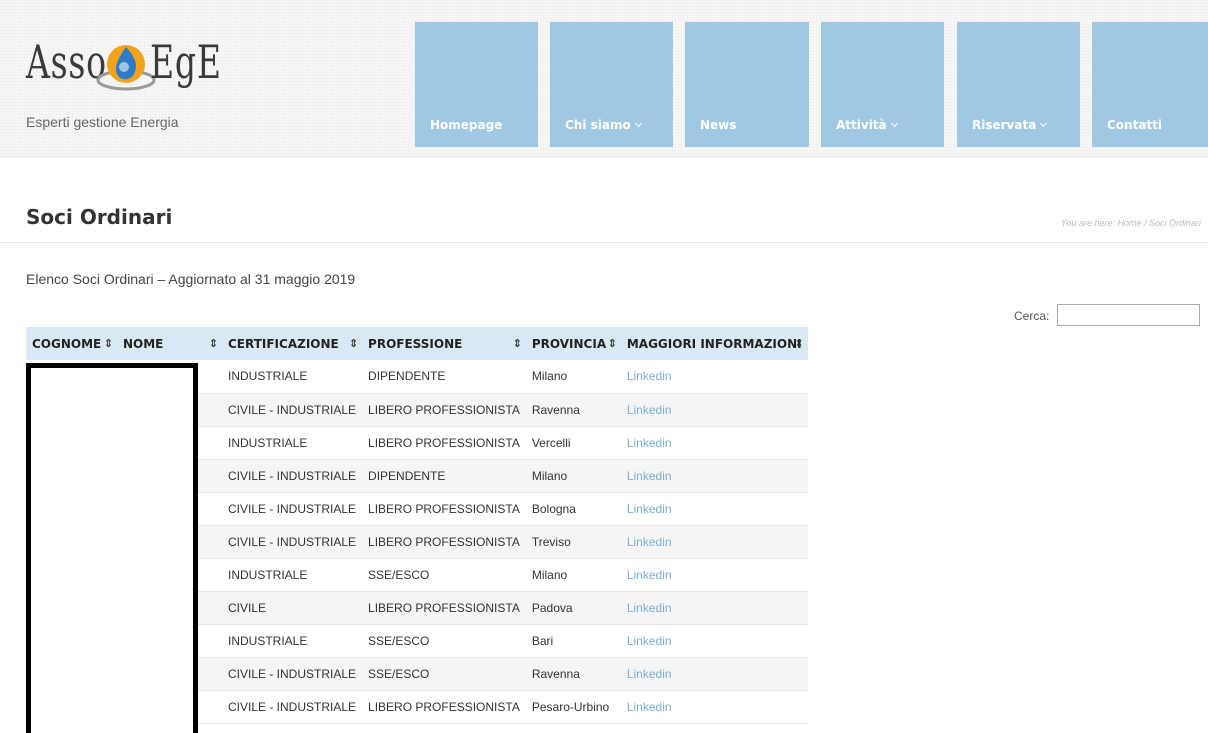 The image size is (1208, 733). I want to click on column-header-professione: PROFESSIONE ⇕, so click(444, 343).